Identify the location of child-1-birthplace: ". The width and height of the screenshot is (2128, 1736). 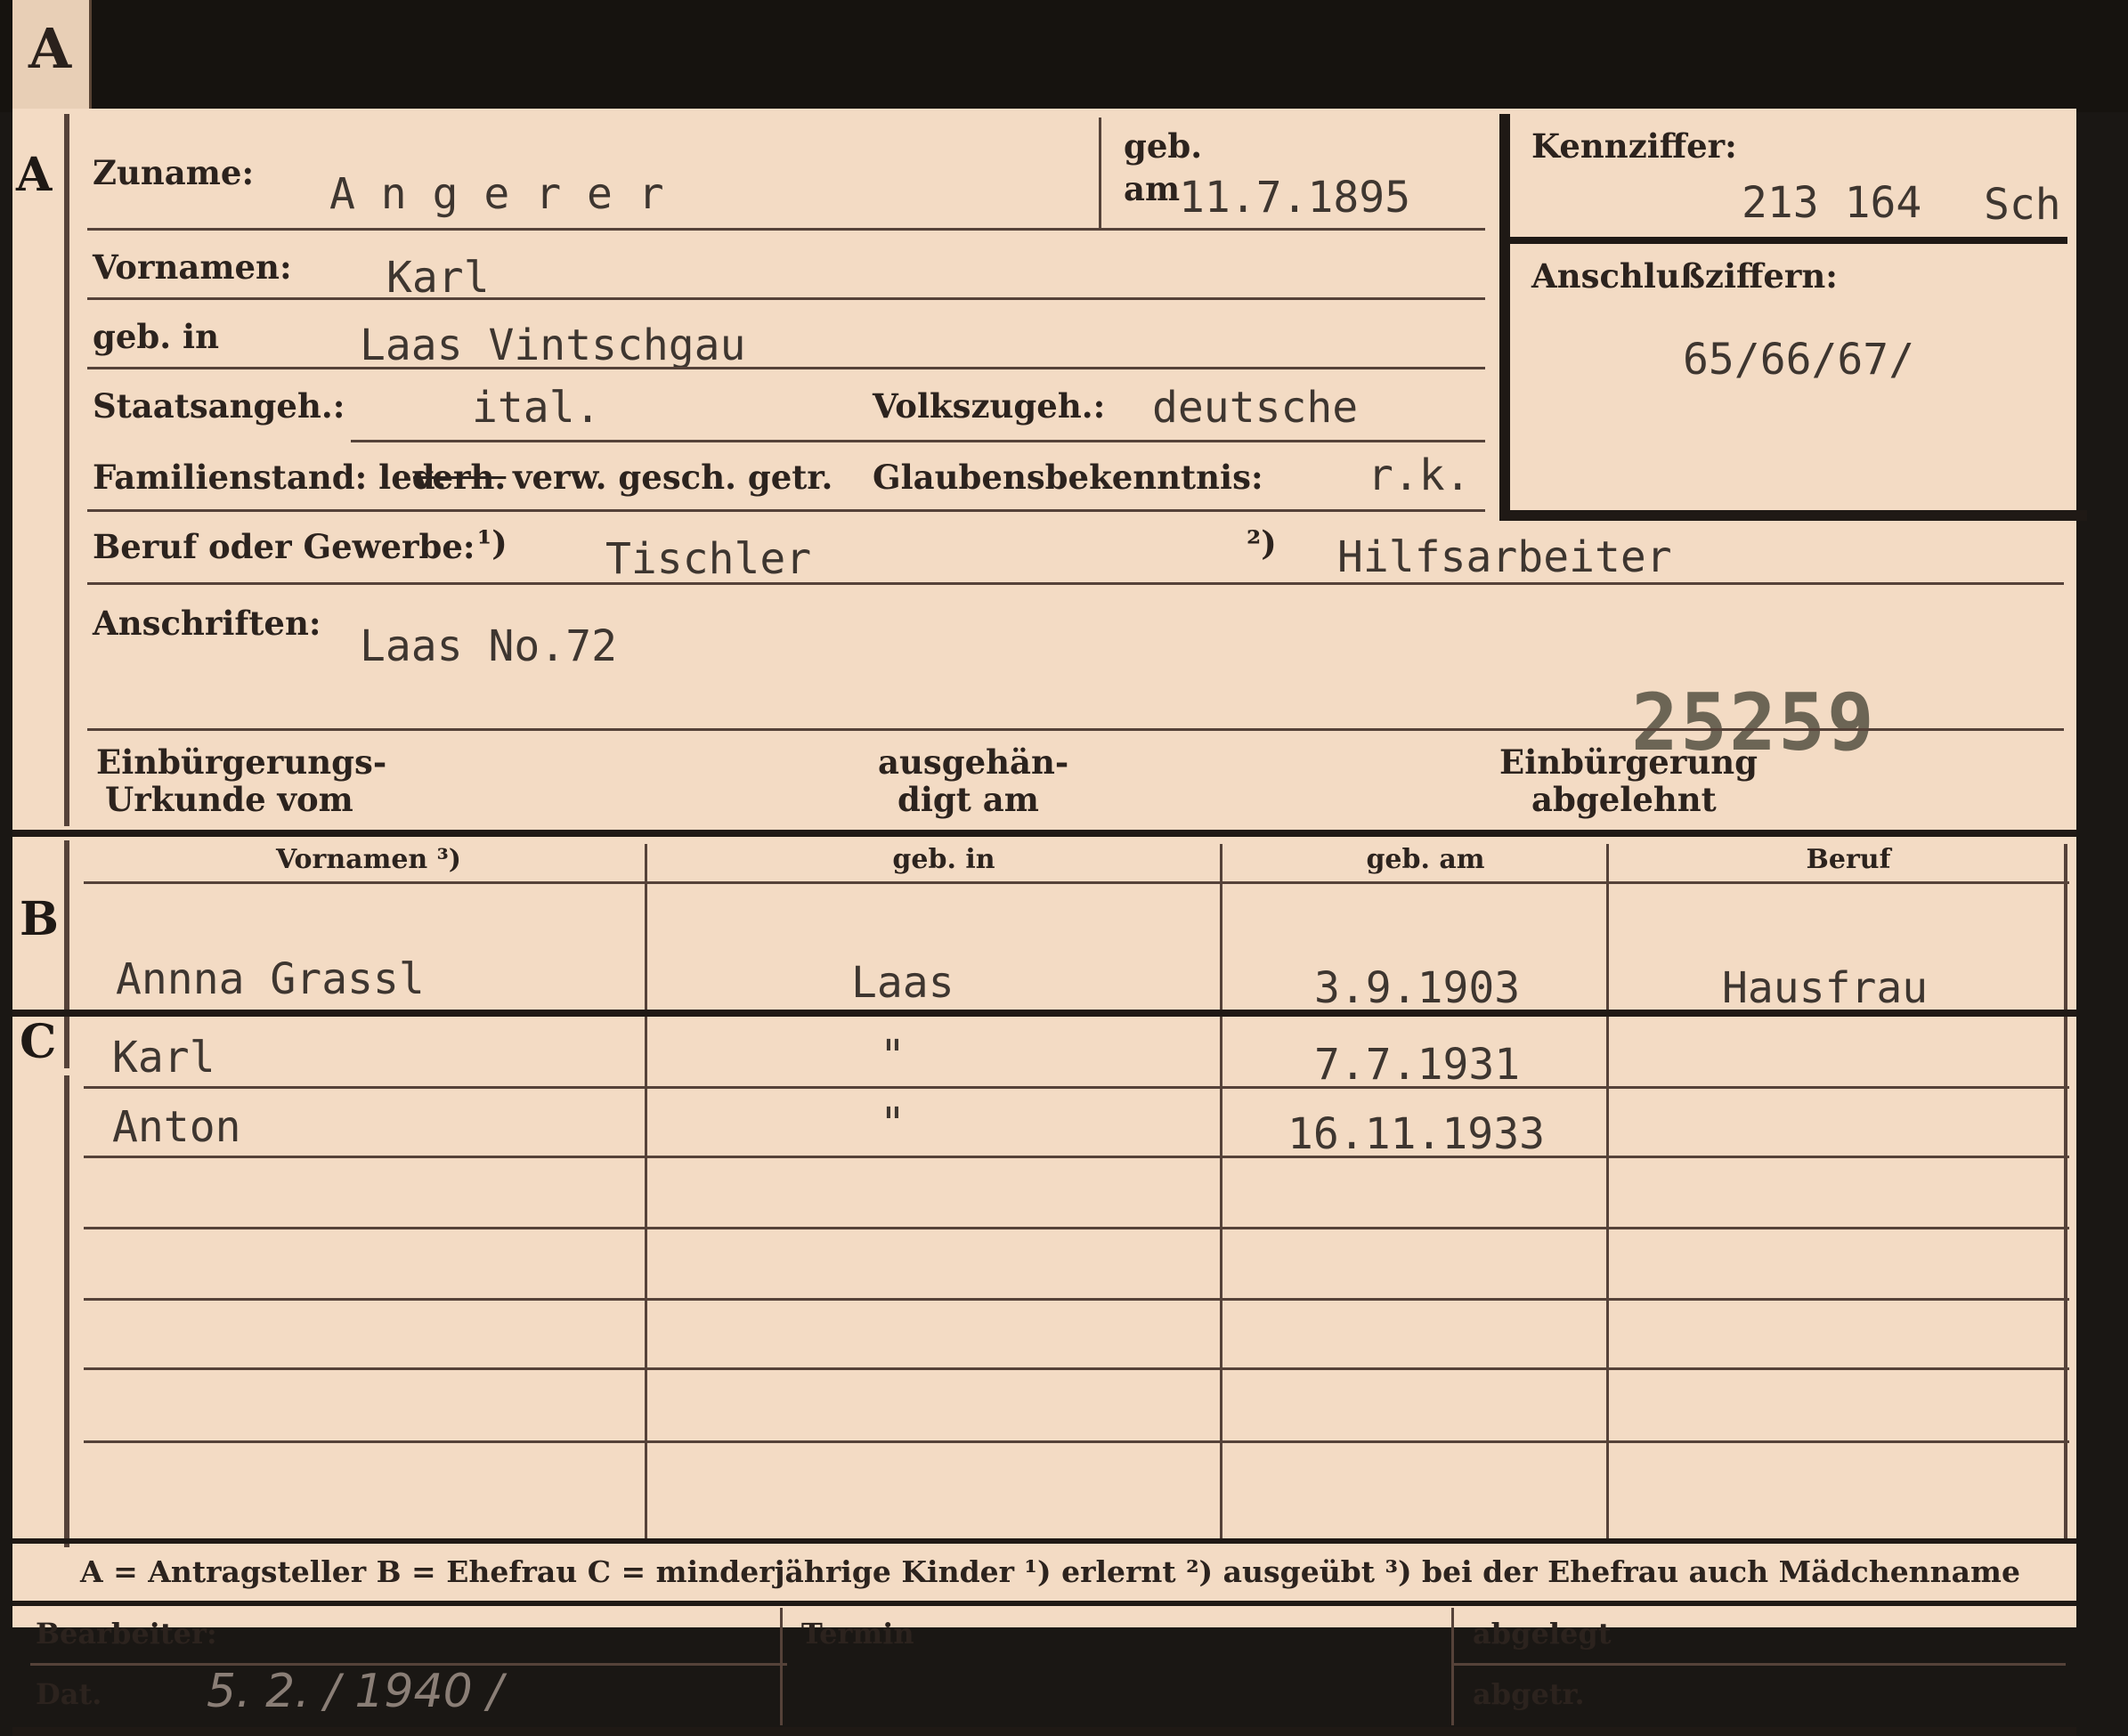
(893, 1056).